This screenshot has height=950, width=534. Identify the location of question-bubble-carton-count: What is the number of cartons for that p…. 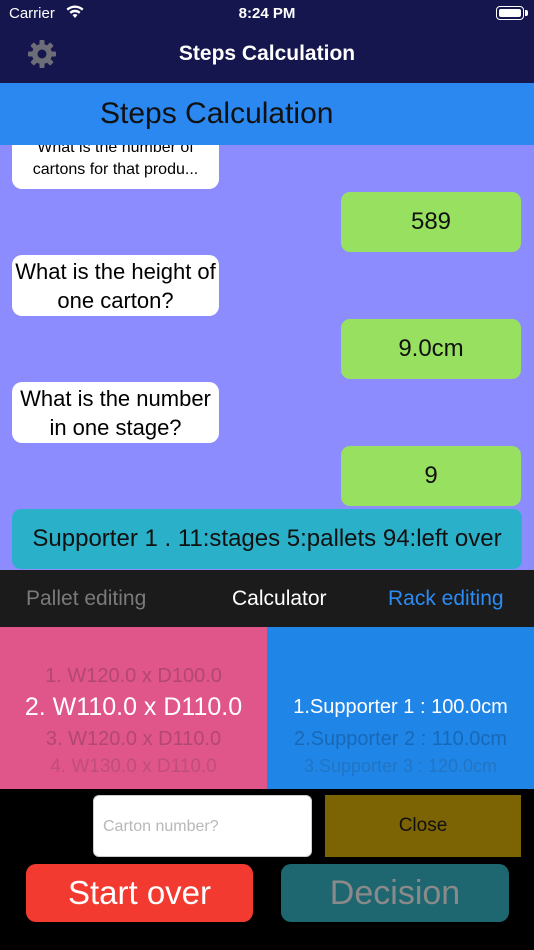
(115, 167).